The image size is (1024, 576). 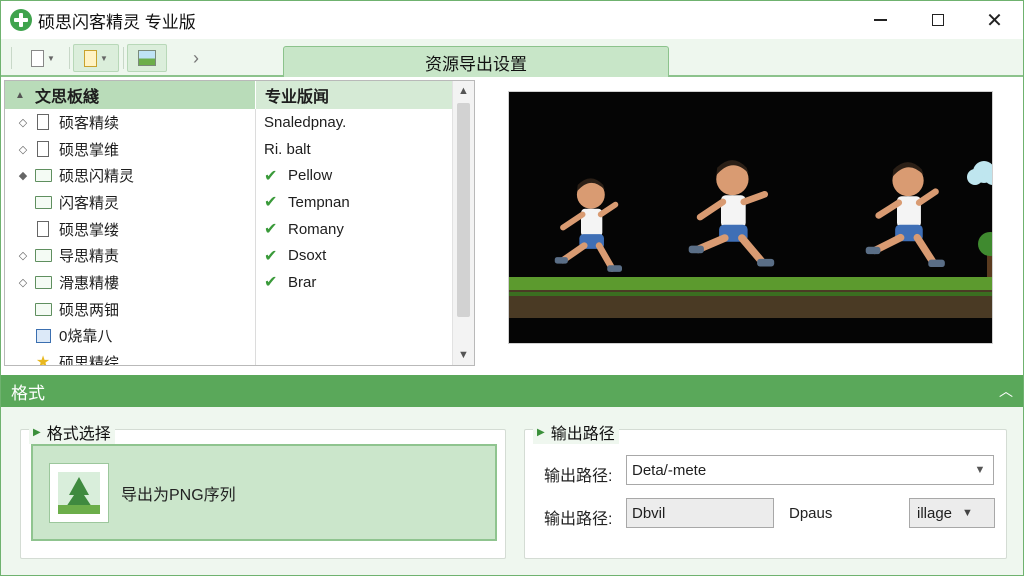 I want to click on tree-row-label: 导思精责, so click(x=89, y=257).